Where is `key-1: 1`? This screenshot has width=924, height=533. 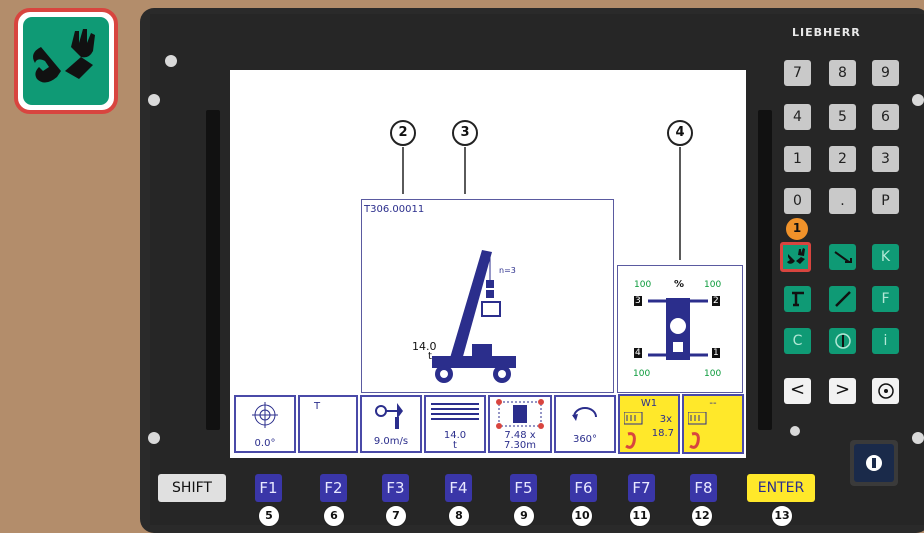
key-1: 1 is located at coordinates (797, 159).